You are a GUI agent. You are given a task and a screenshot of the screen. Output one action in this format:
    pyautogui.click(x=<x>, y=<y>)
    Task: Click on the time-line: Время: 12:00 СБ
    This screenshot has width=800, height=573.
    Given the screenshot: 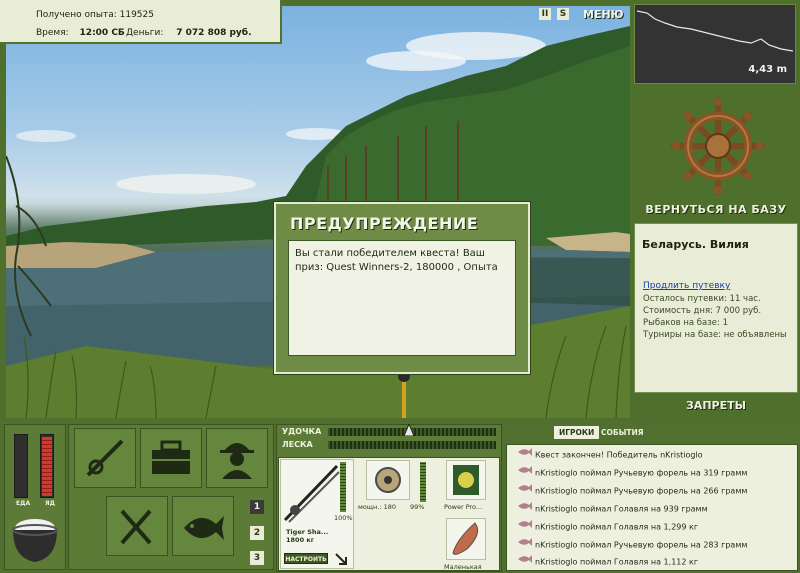 What is the action you would take?
    pyautogui.click(x=80, y=33)
    